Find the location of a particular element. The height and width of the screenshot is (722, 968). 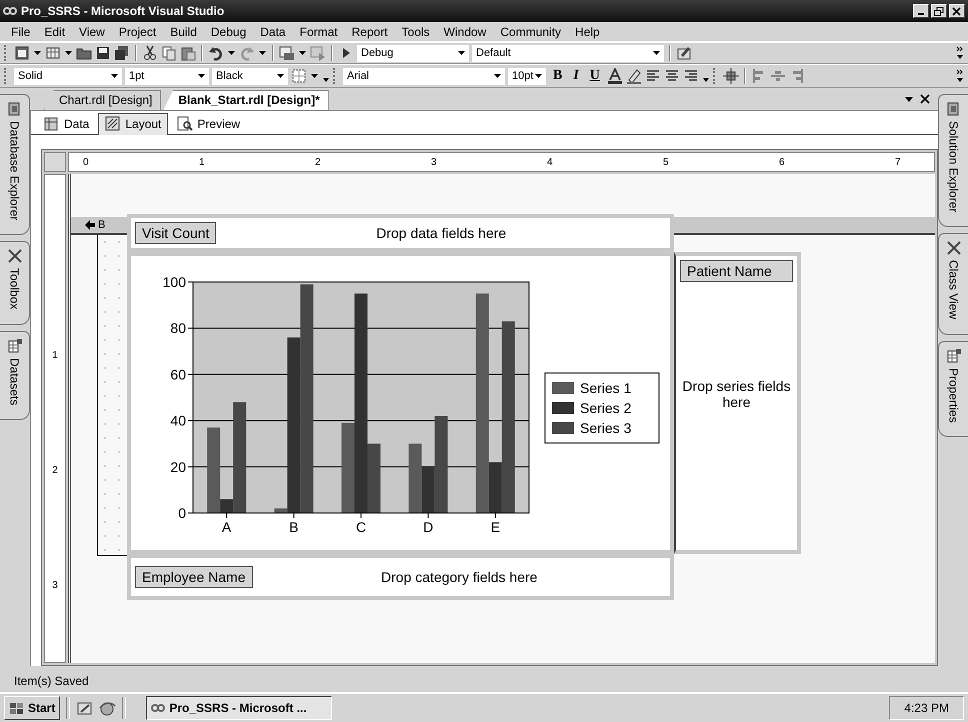

align-center-icon is located at coordinates (672, 76).